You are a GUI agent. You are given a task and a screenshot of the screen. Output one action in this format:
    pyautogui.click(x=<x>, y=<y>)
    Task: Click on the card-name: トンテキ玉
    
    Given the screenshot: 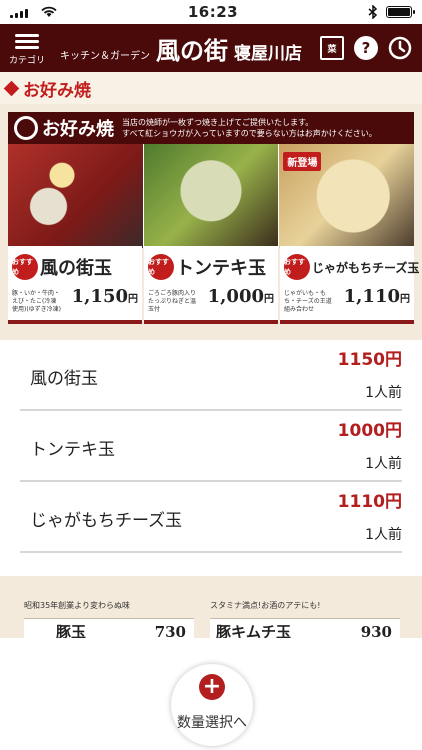 What is the action you would take?
    pyautogui.click(x=221, y=268)
    